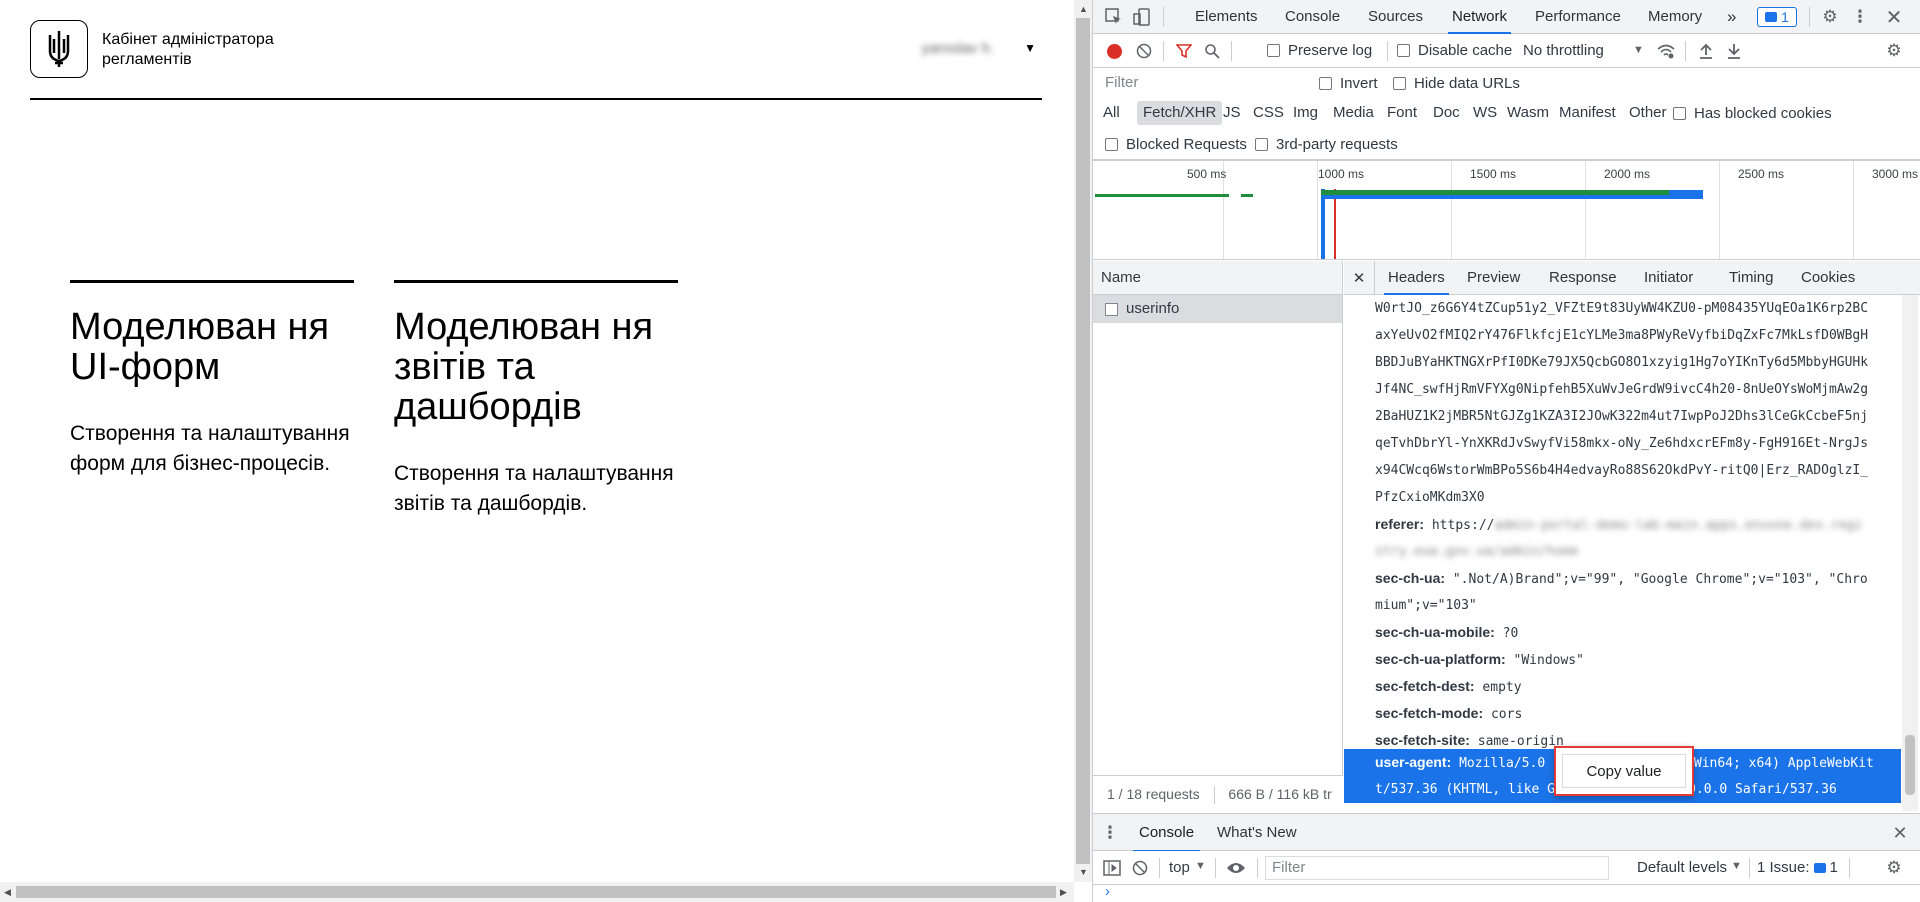 Image resolution: width=1920 pixels, height=902 pixels. Describe the element at coordinates (1112, 868) in the screenshot. I see `show-sidebar-icon` at that location.